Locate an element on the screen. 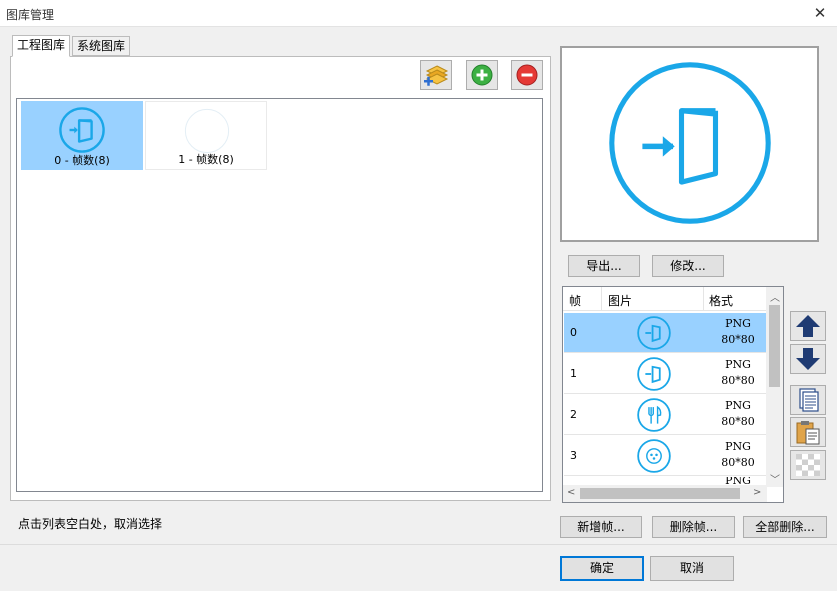  remove-button is located at coordinates (527, 75).